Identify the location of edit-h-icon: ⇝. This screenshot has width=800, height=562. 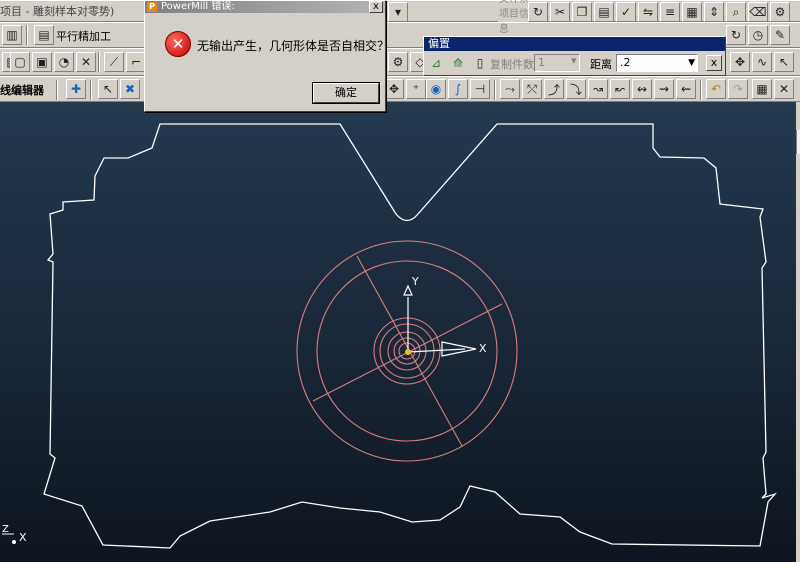
(664, 89).